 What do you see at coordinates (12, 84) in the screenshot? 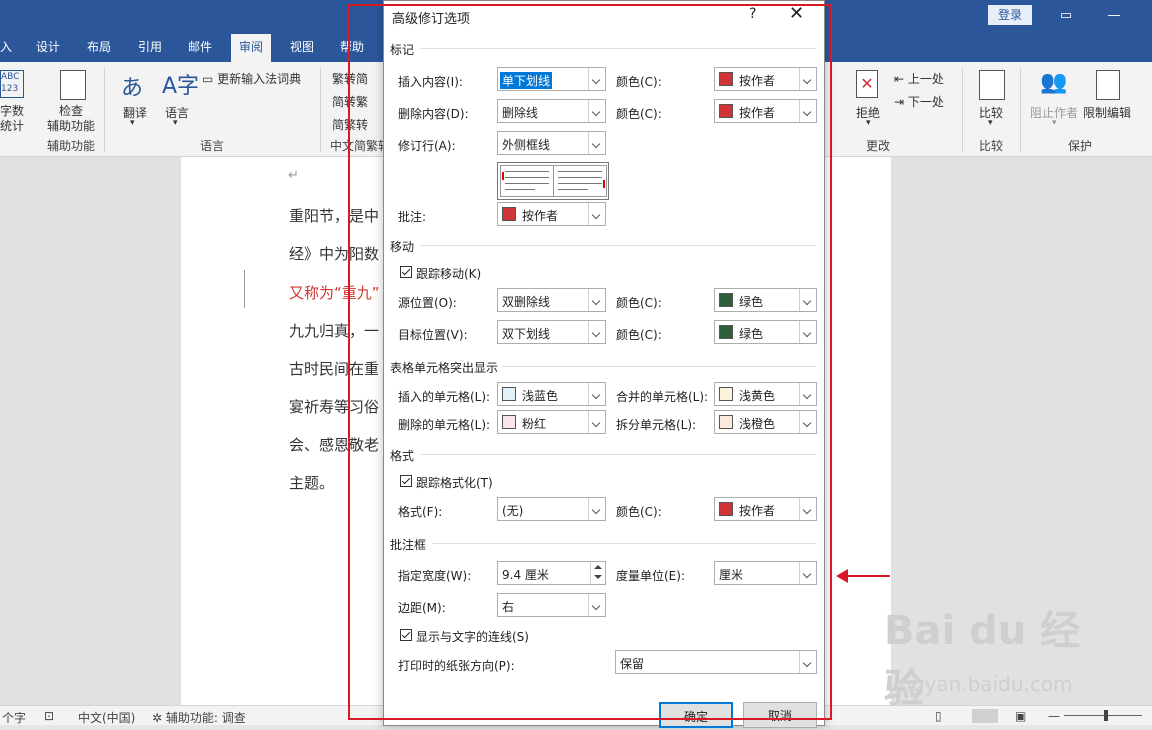
I see `word-count-icon: ABC 123` at bounding box center [12, 84].